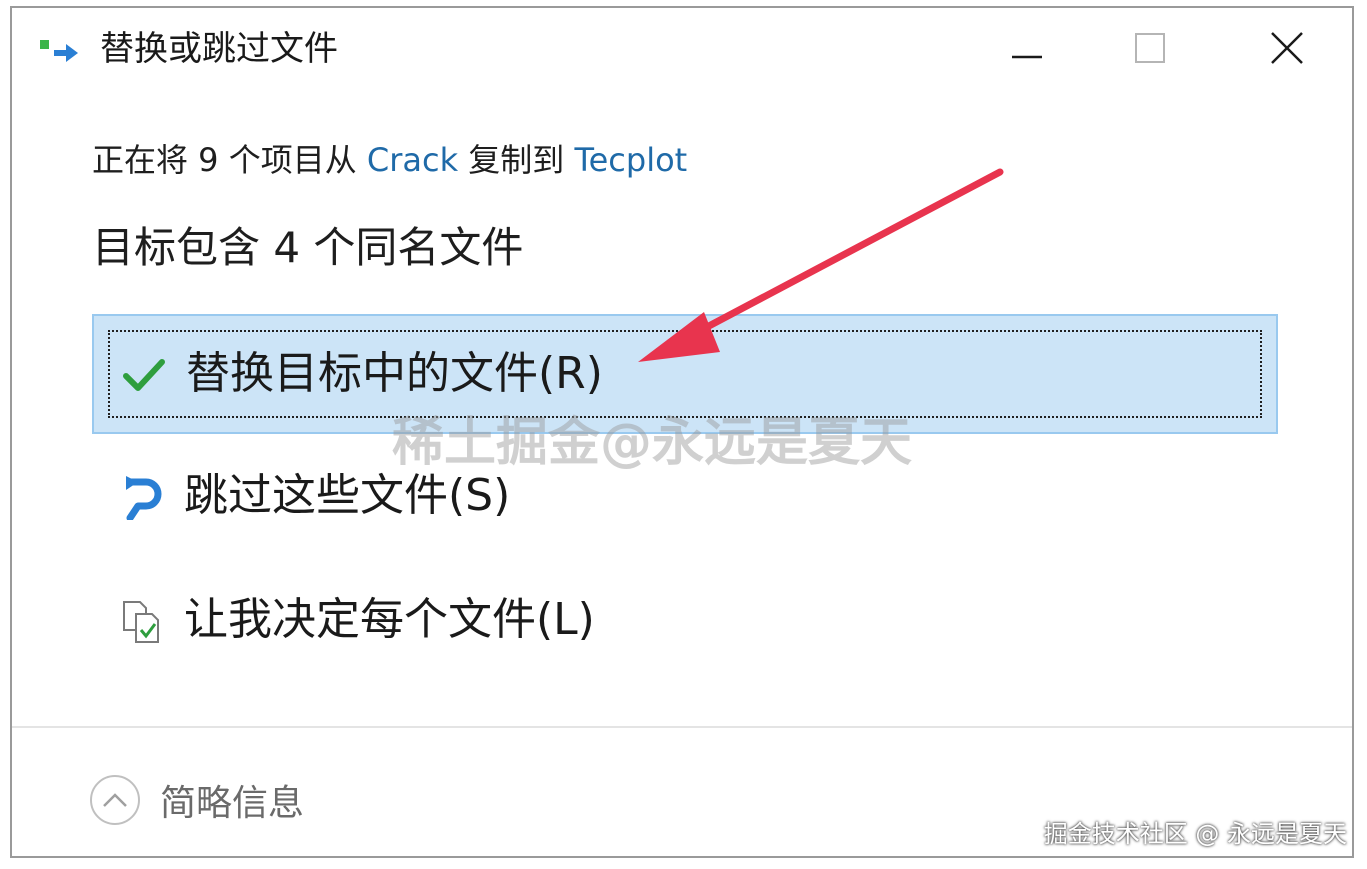  Describe the element at coordinates (1027, 48) in the screenshot. I see `minimize-button` at that location.